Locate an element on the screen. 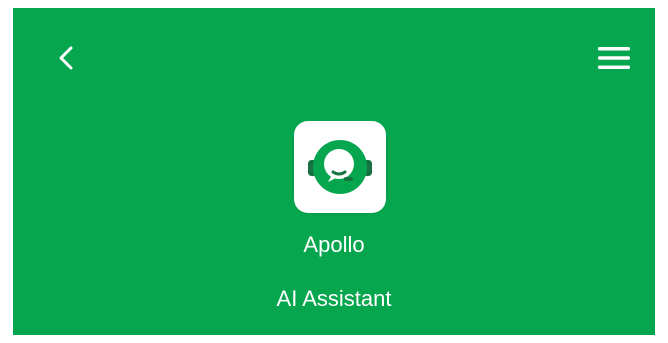 The width and height of the screenshot is (668, 343). back-button is located at coordinates (66, 58).